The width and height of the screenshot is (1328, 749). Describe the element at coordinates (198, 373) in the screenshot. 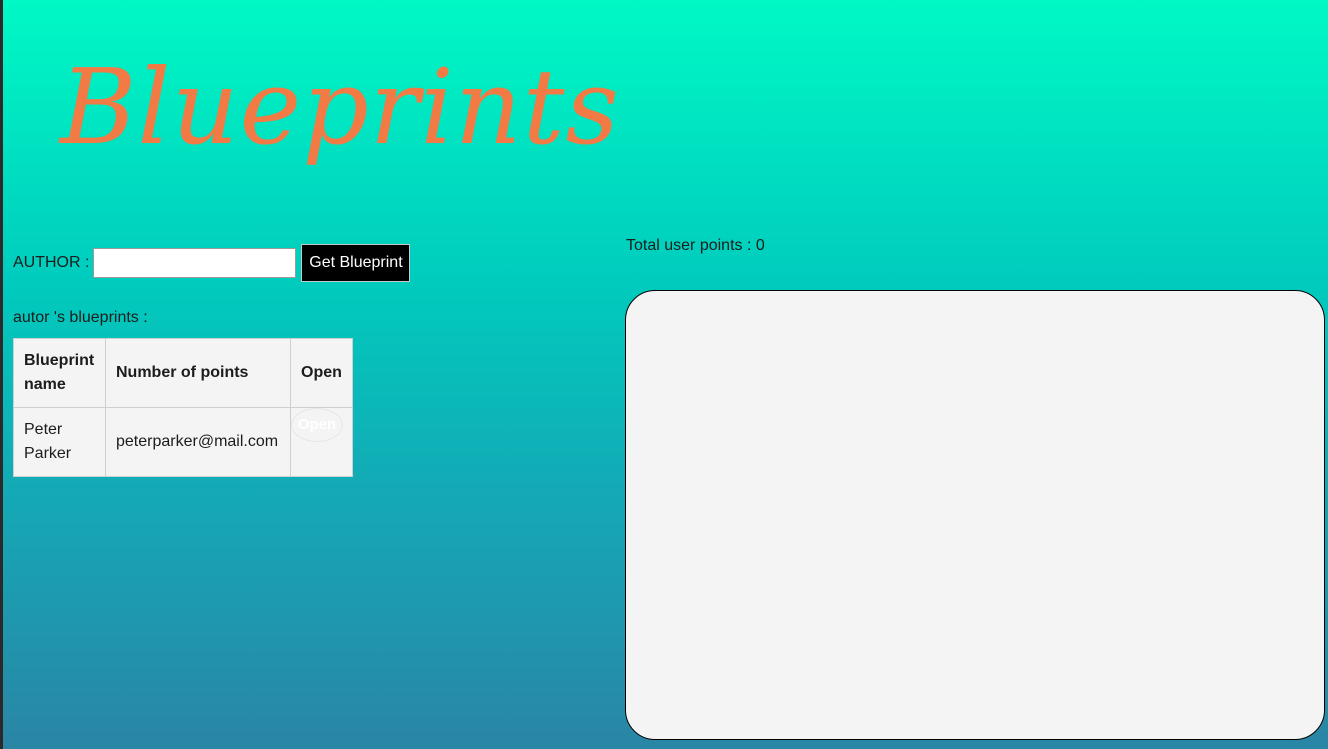

I see `column-header-points: Number of points` at that location.